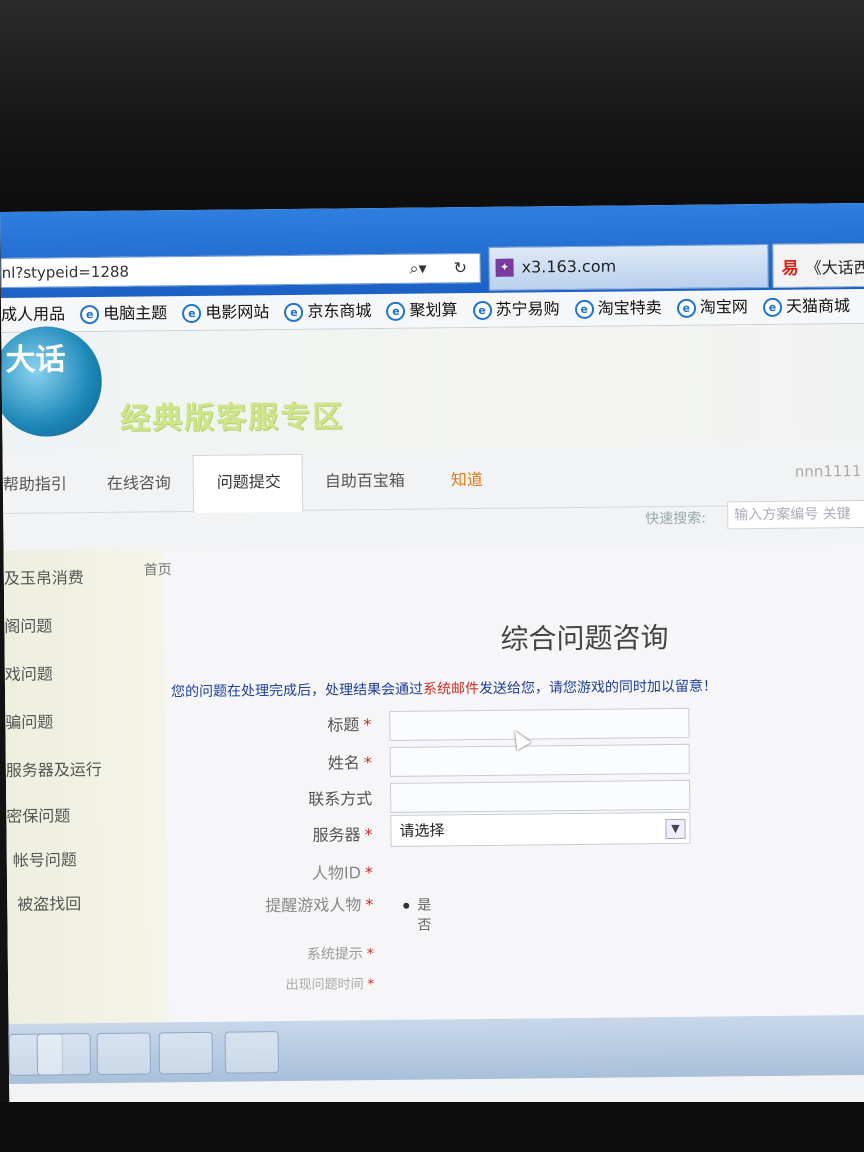 This screenshot has width=864, height=1152. I want to click on favorite-item: e 电脑主题, so click(123, 313).